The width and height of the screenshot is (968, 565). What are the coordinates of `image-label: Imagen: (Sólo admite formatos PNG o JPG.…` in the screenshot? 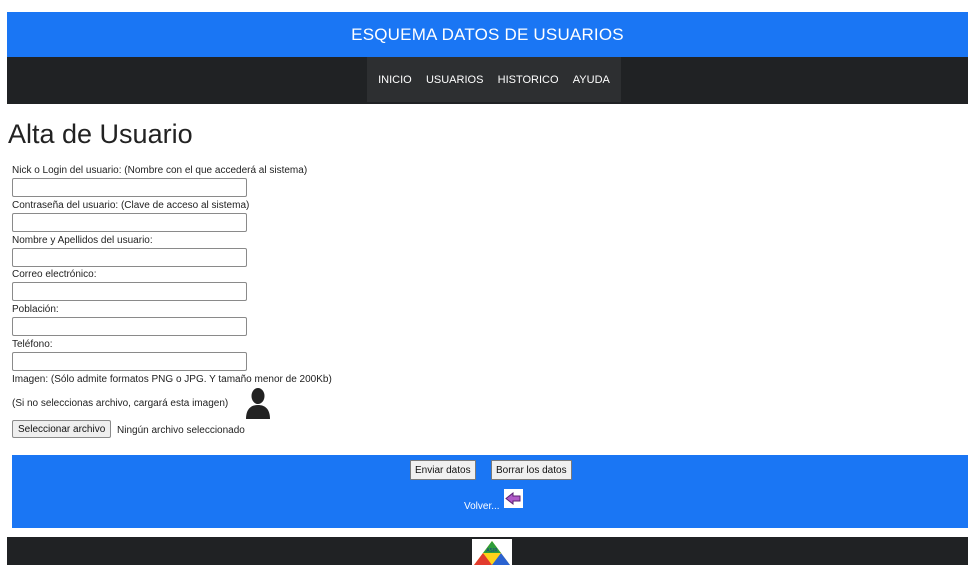 It's located at (172, 379).